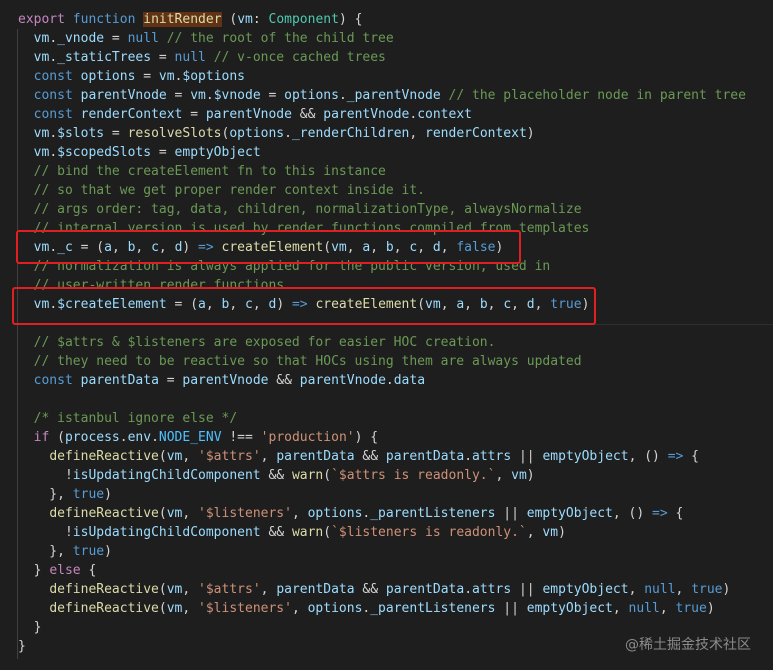  I want to click on code-text: } else {, so click(57, 570).